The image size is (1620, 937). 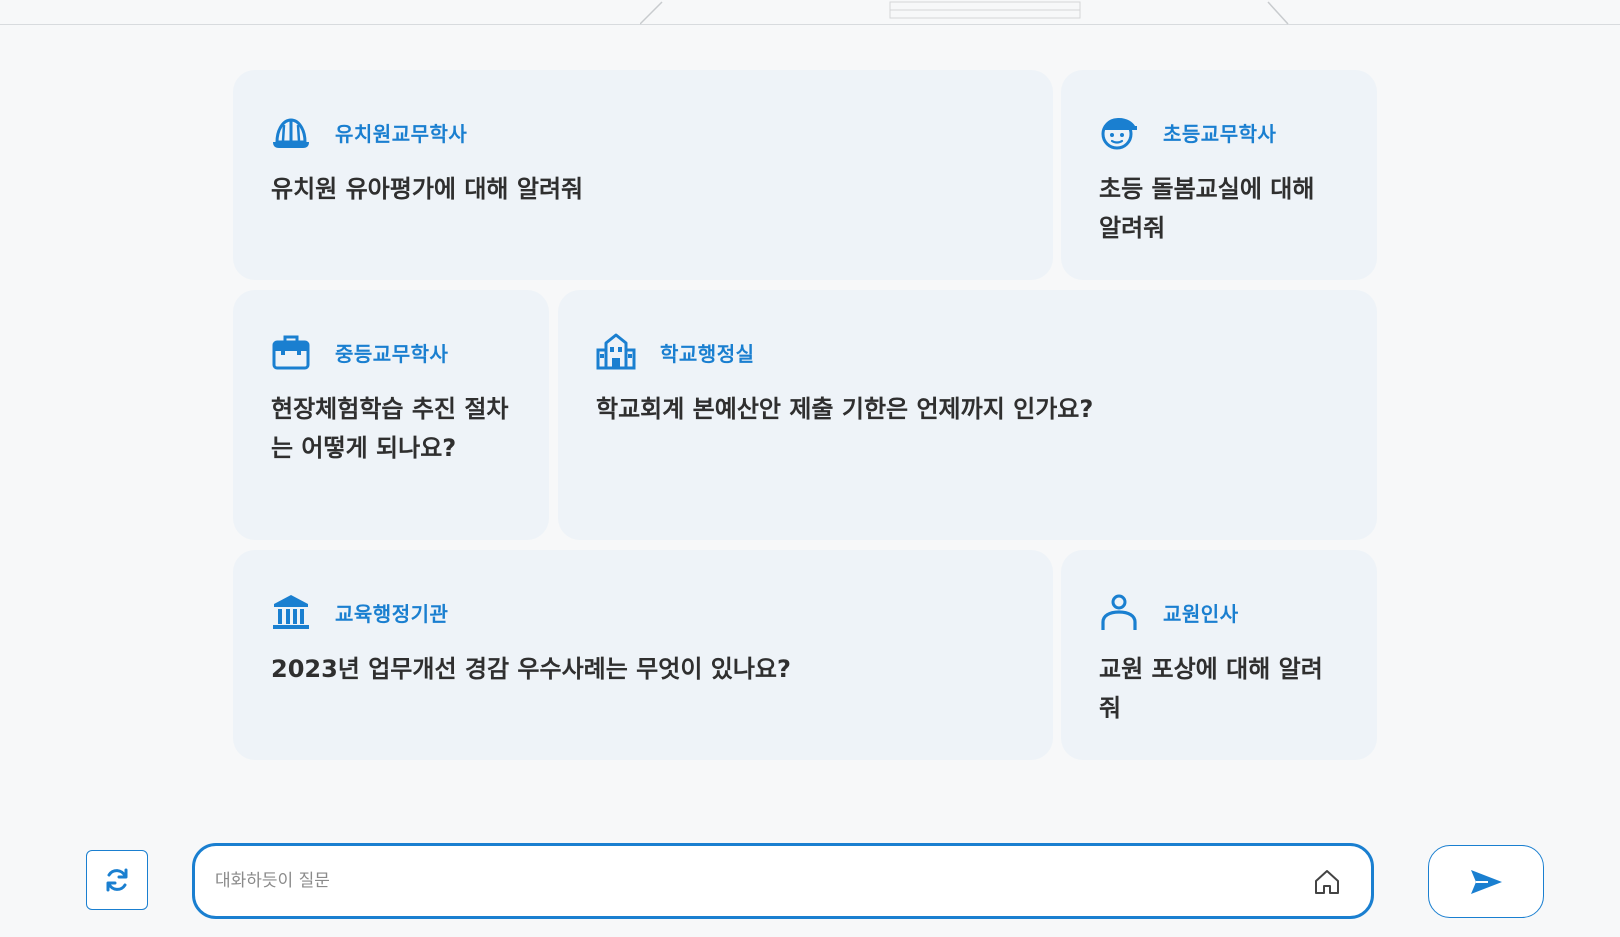 I want to click on suggestion-card-elementary: 초등교무학사 초등 돌봄교실에 대해 알려줘, so click(x=1219, y=175).